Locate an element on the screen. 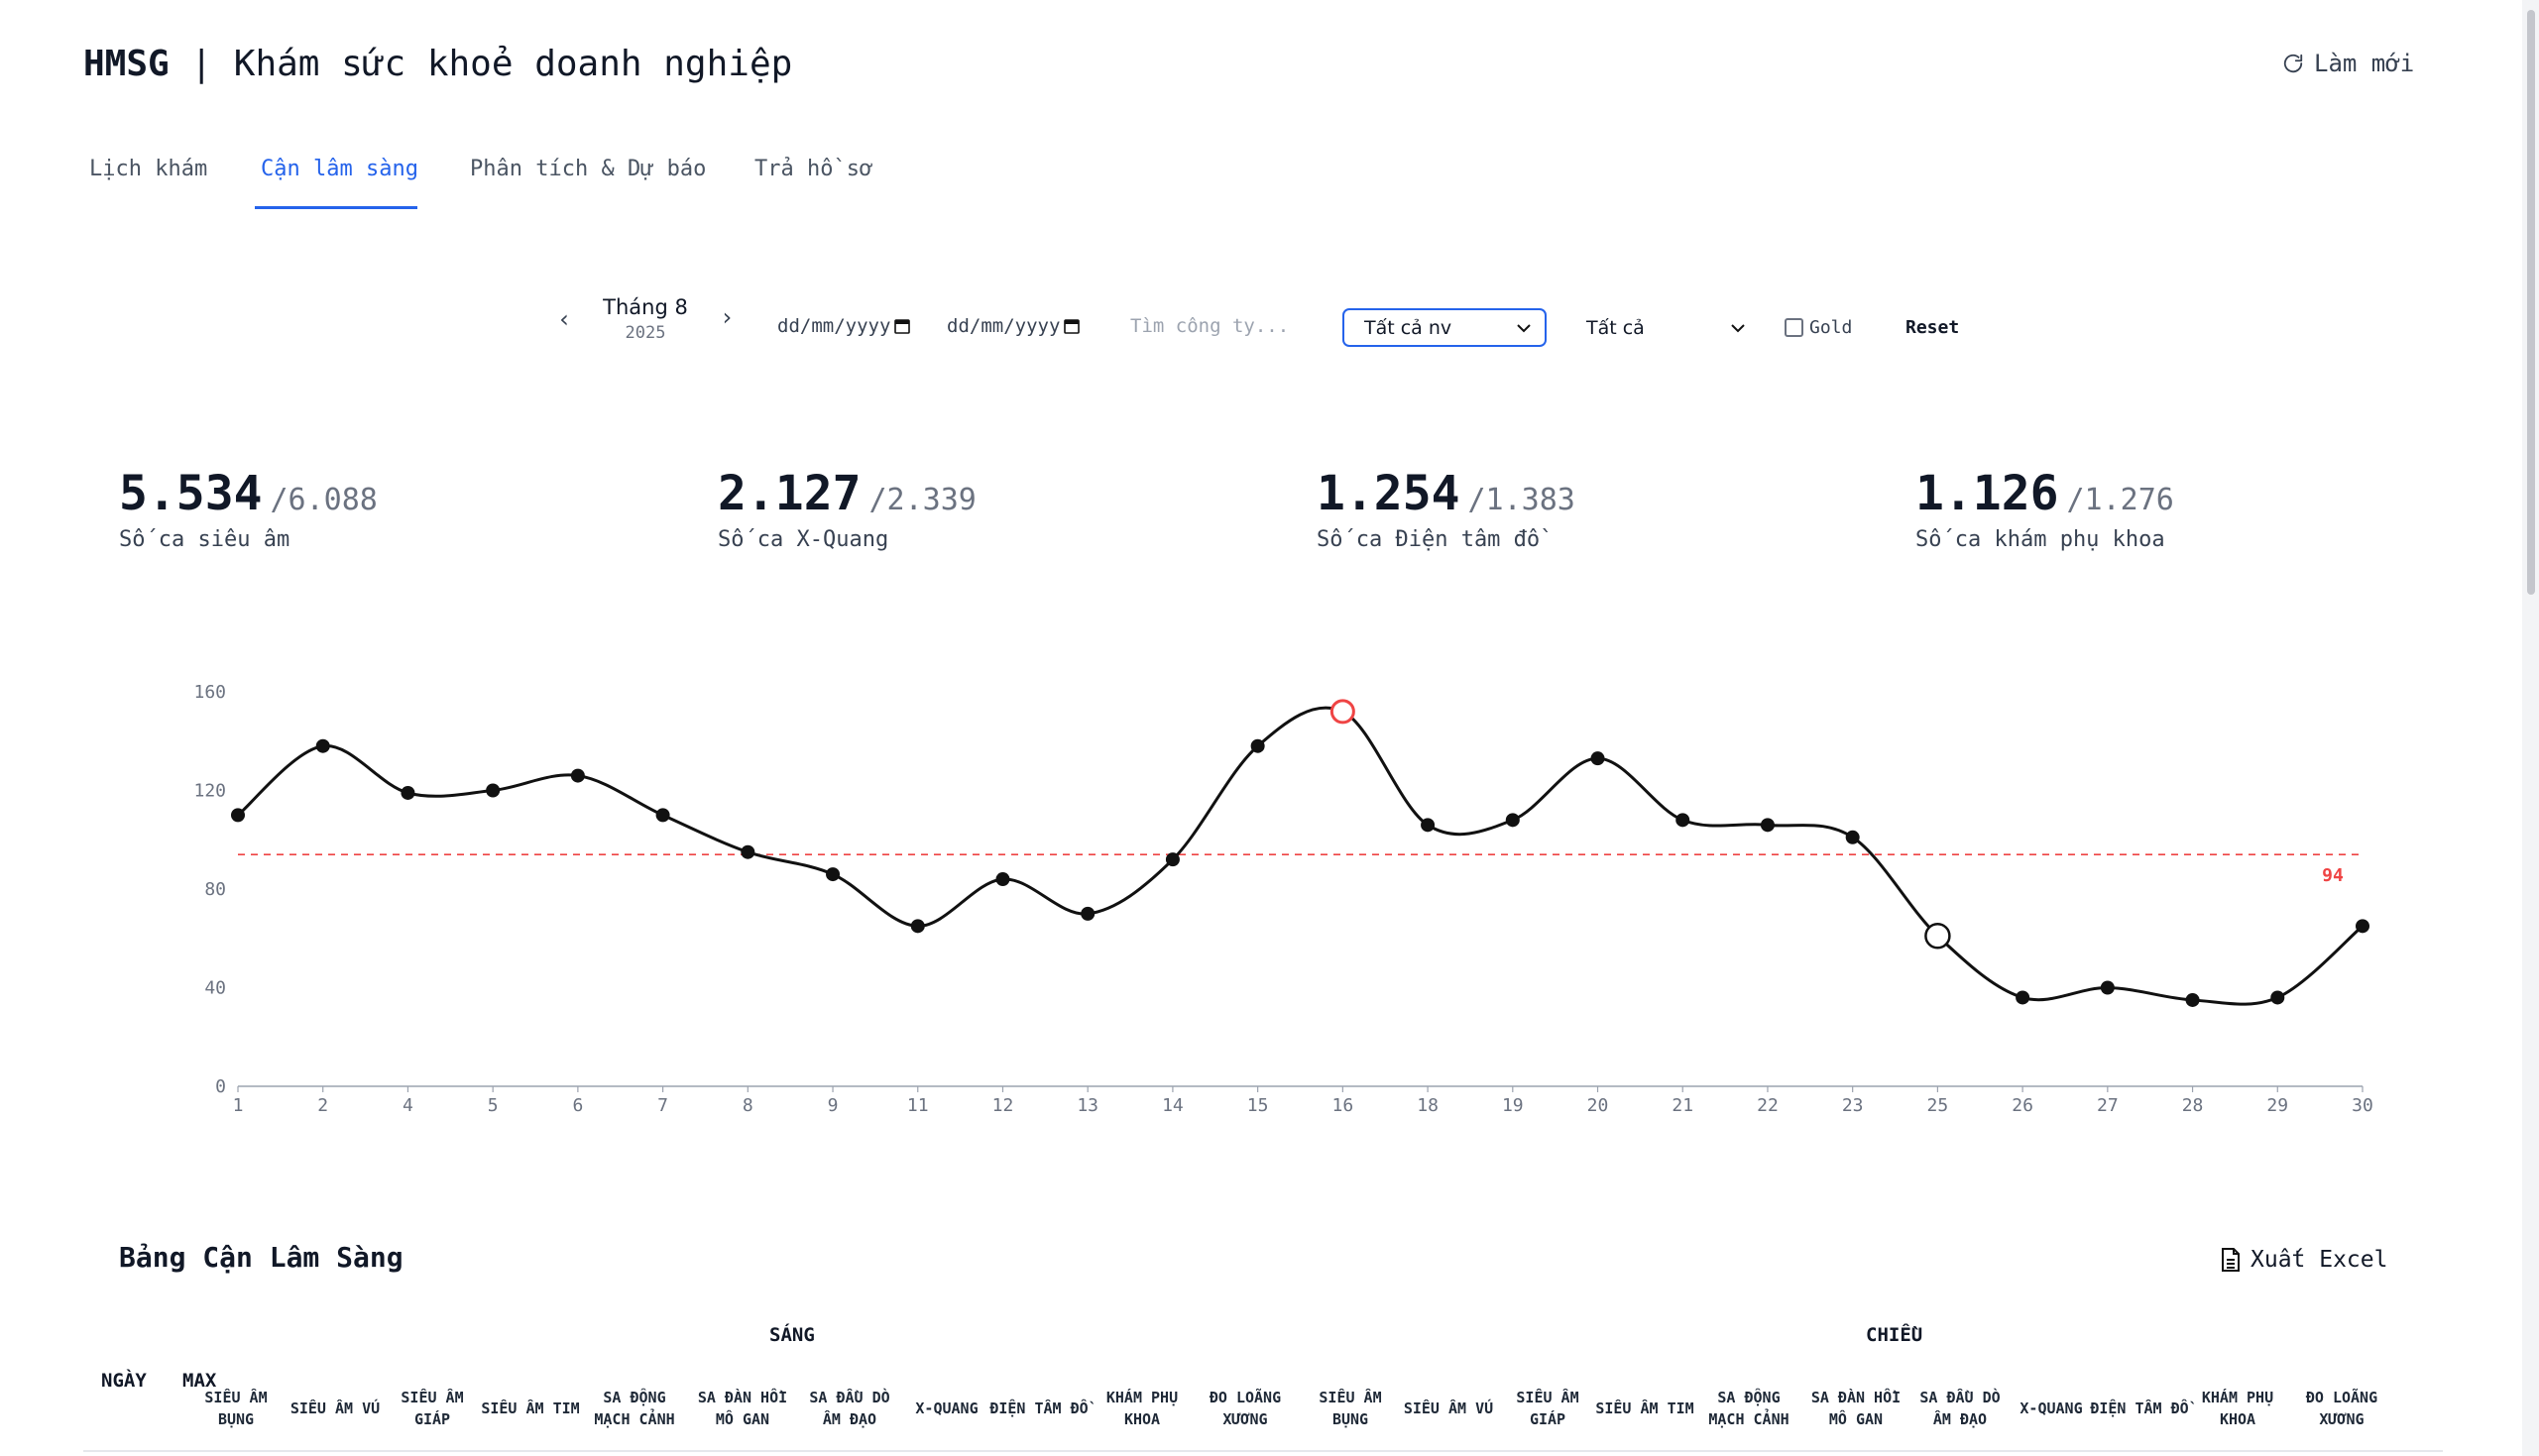 The width and height of the screenshot is (2539, 1456). page-title: Khám sức khoẻ doanh nghiệp is located at coordinates (513, 64).